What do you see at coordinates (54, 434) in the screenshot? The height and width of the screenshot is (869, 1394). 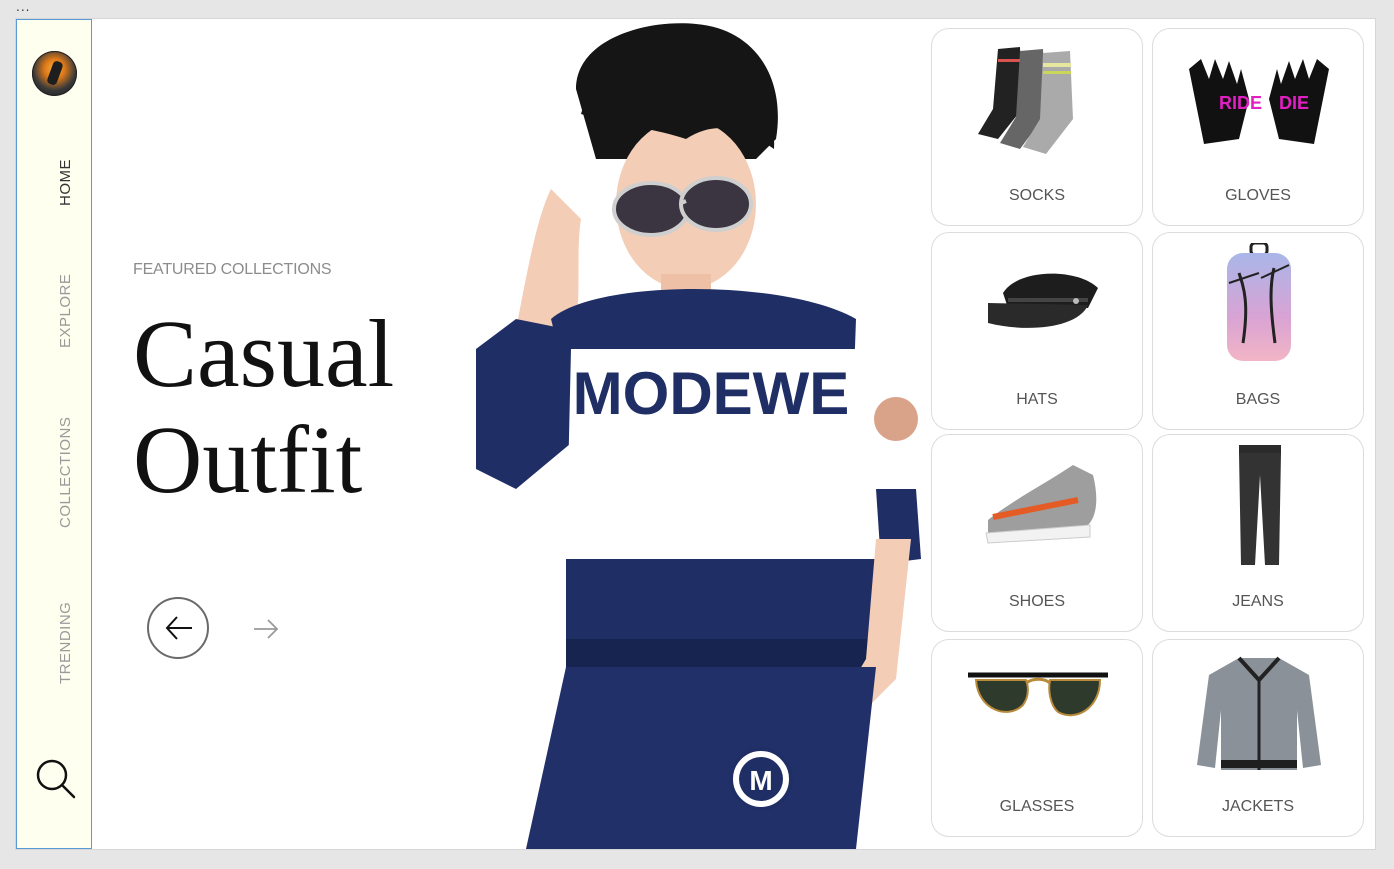 I see `sidebar: HOME EXPLORE COLLECTIONS TRENDING` at bounding box center [54, 434].